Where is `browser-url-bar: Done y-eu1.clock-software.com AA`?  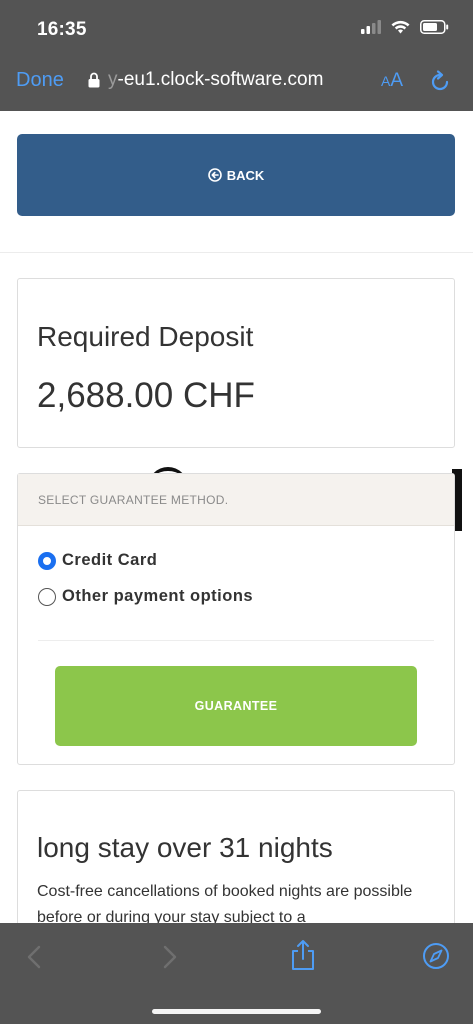 browser-url-bar: Done y-eu1.clock-software.com AA is located at coordinates (236, 84).